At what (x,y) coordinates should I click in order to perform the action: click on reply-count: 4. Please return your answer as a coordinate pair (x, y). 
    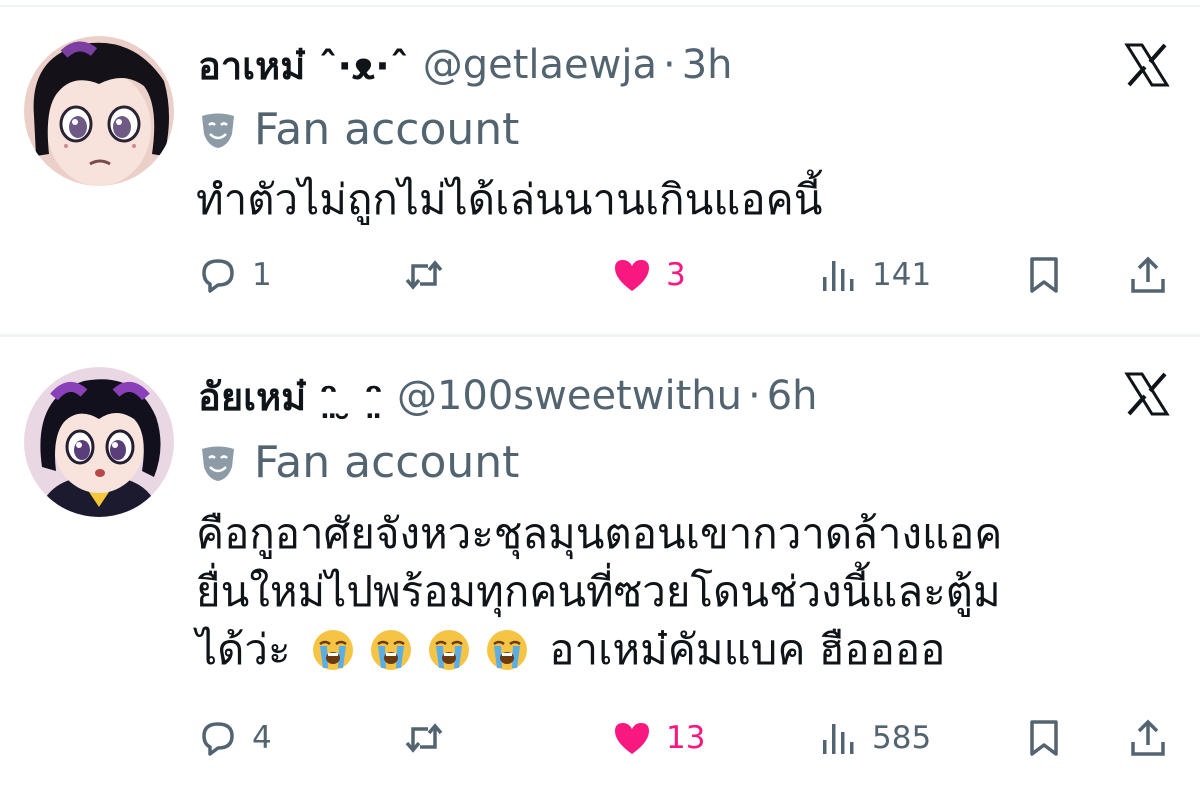
    Looking at the image, I should click on (262, 738).